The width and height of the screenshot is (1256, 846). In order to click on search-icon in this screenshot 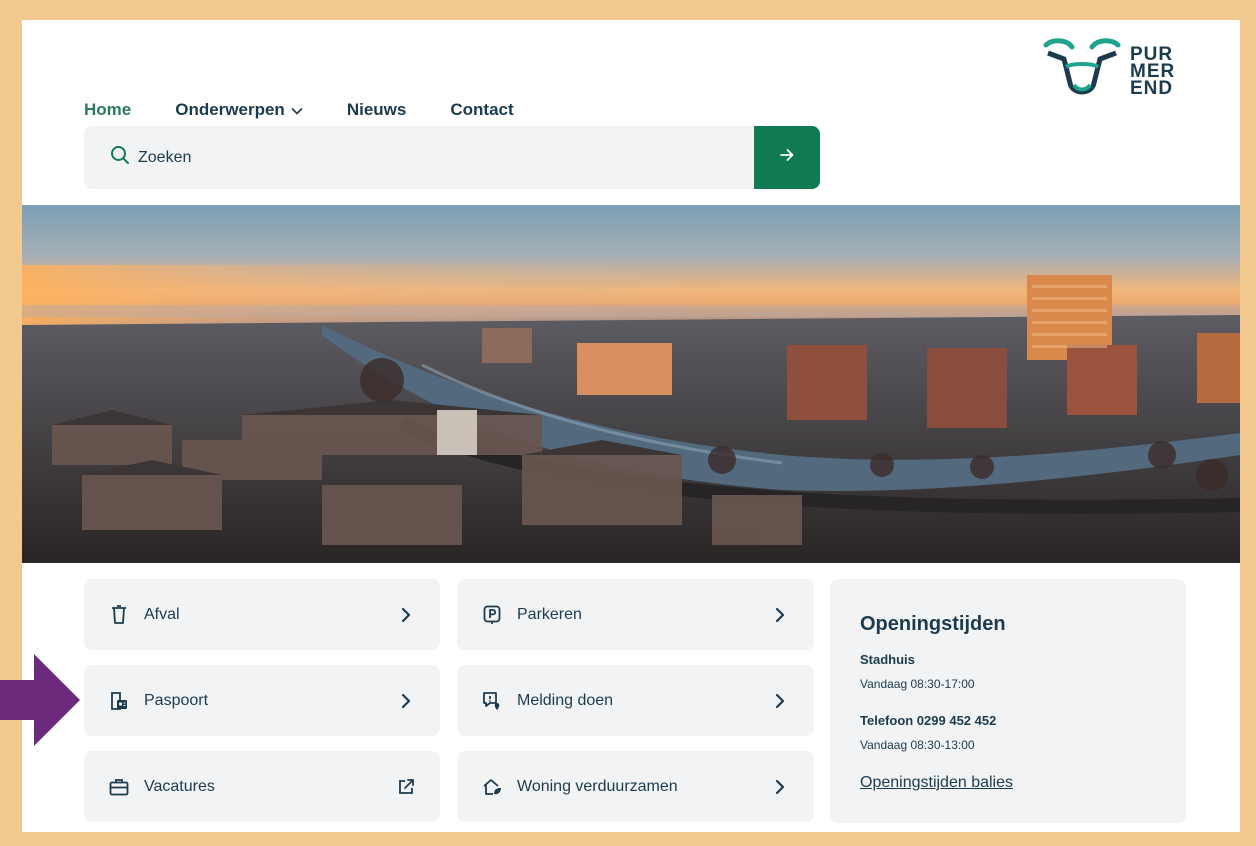, I will do `click(120, 157)`.